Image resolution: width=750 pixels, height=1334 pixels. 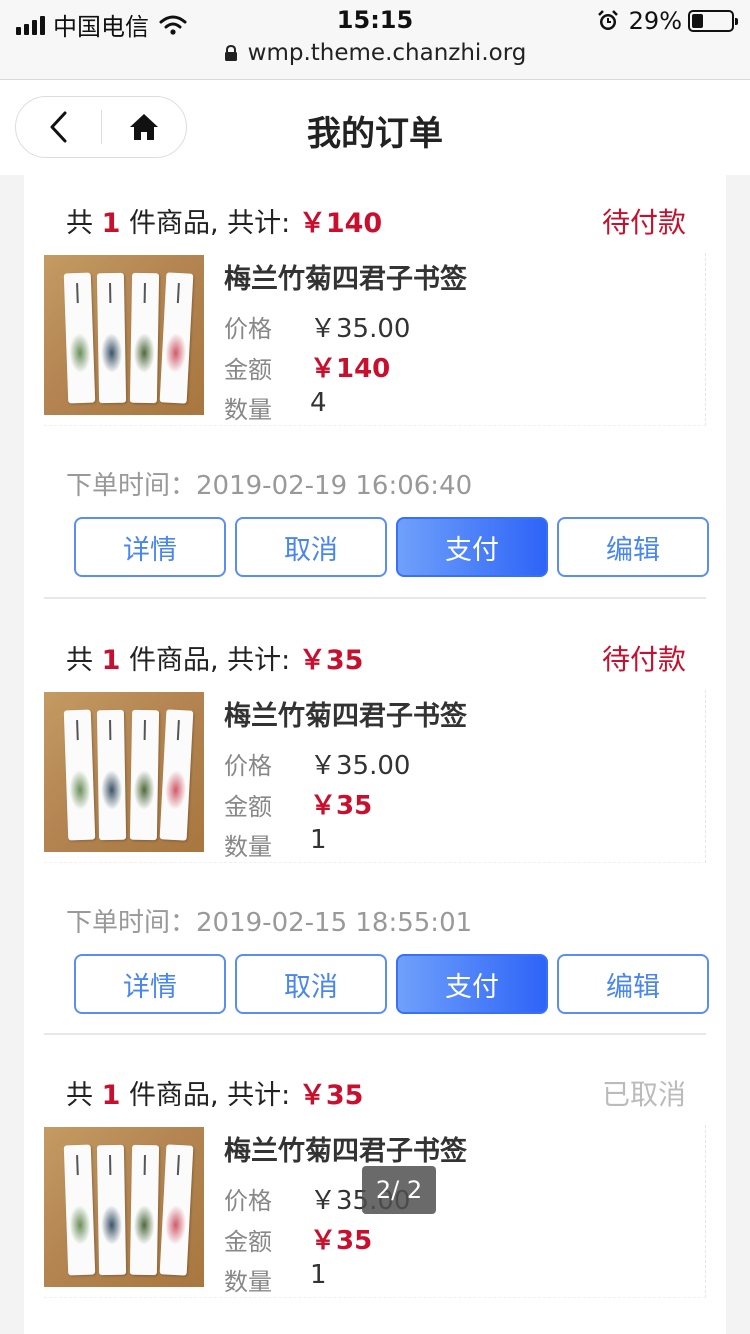 What do you see at coordinates (375, 134) in the screenshot?
I see `page-title: 我的订单` at bounding box center [375, 134].